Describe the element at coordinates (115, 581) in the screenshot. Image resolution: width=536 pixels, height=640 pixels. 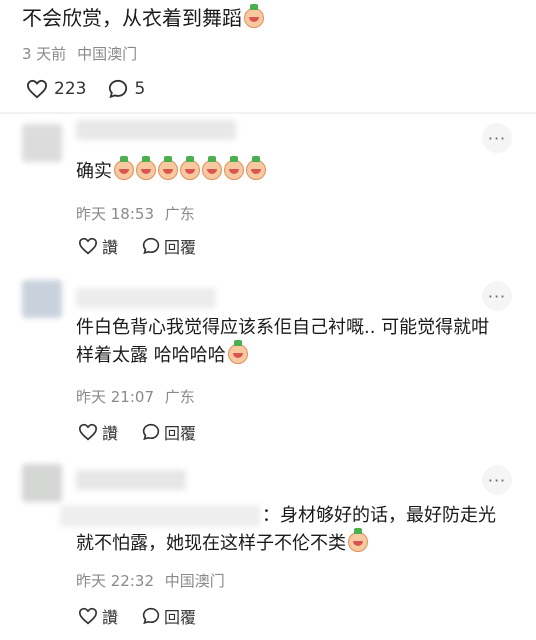
I see `comment-time: 昨天 22:32` at that location.